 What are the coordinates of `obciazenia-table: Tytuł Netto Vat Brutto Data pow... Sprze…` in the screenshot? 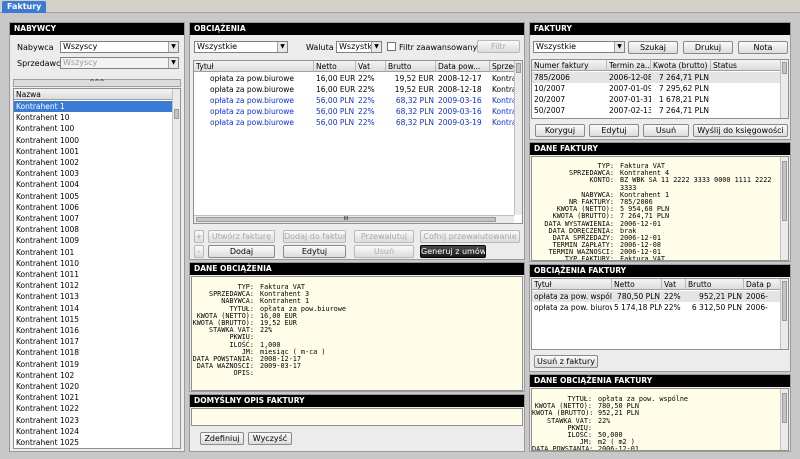 It's located at (358, 142).